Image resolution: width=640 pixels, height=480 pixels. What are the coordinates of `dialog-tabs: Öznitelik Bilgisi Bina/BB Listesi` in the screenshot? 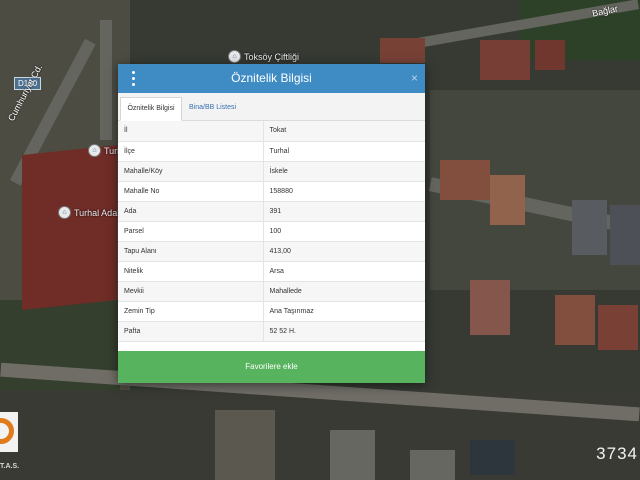 It's located at (271, 107).